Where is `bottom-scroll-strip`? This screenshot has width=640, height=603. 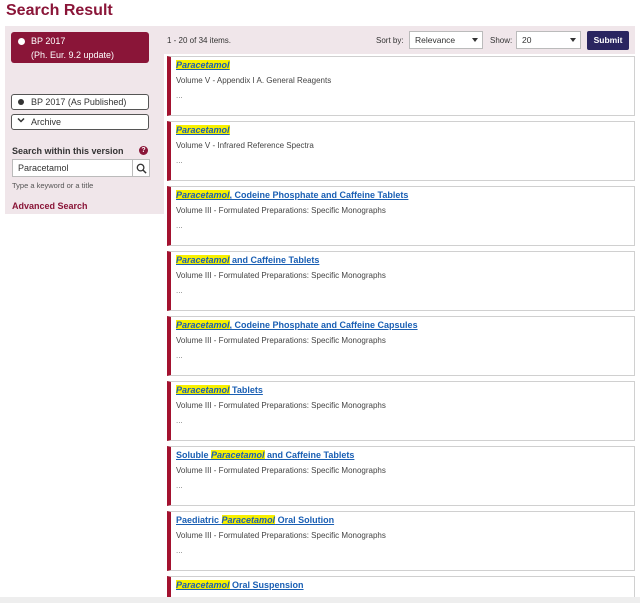
bottom-scroll-strip is located at coordinates (320, 600).